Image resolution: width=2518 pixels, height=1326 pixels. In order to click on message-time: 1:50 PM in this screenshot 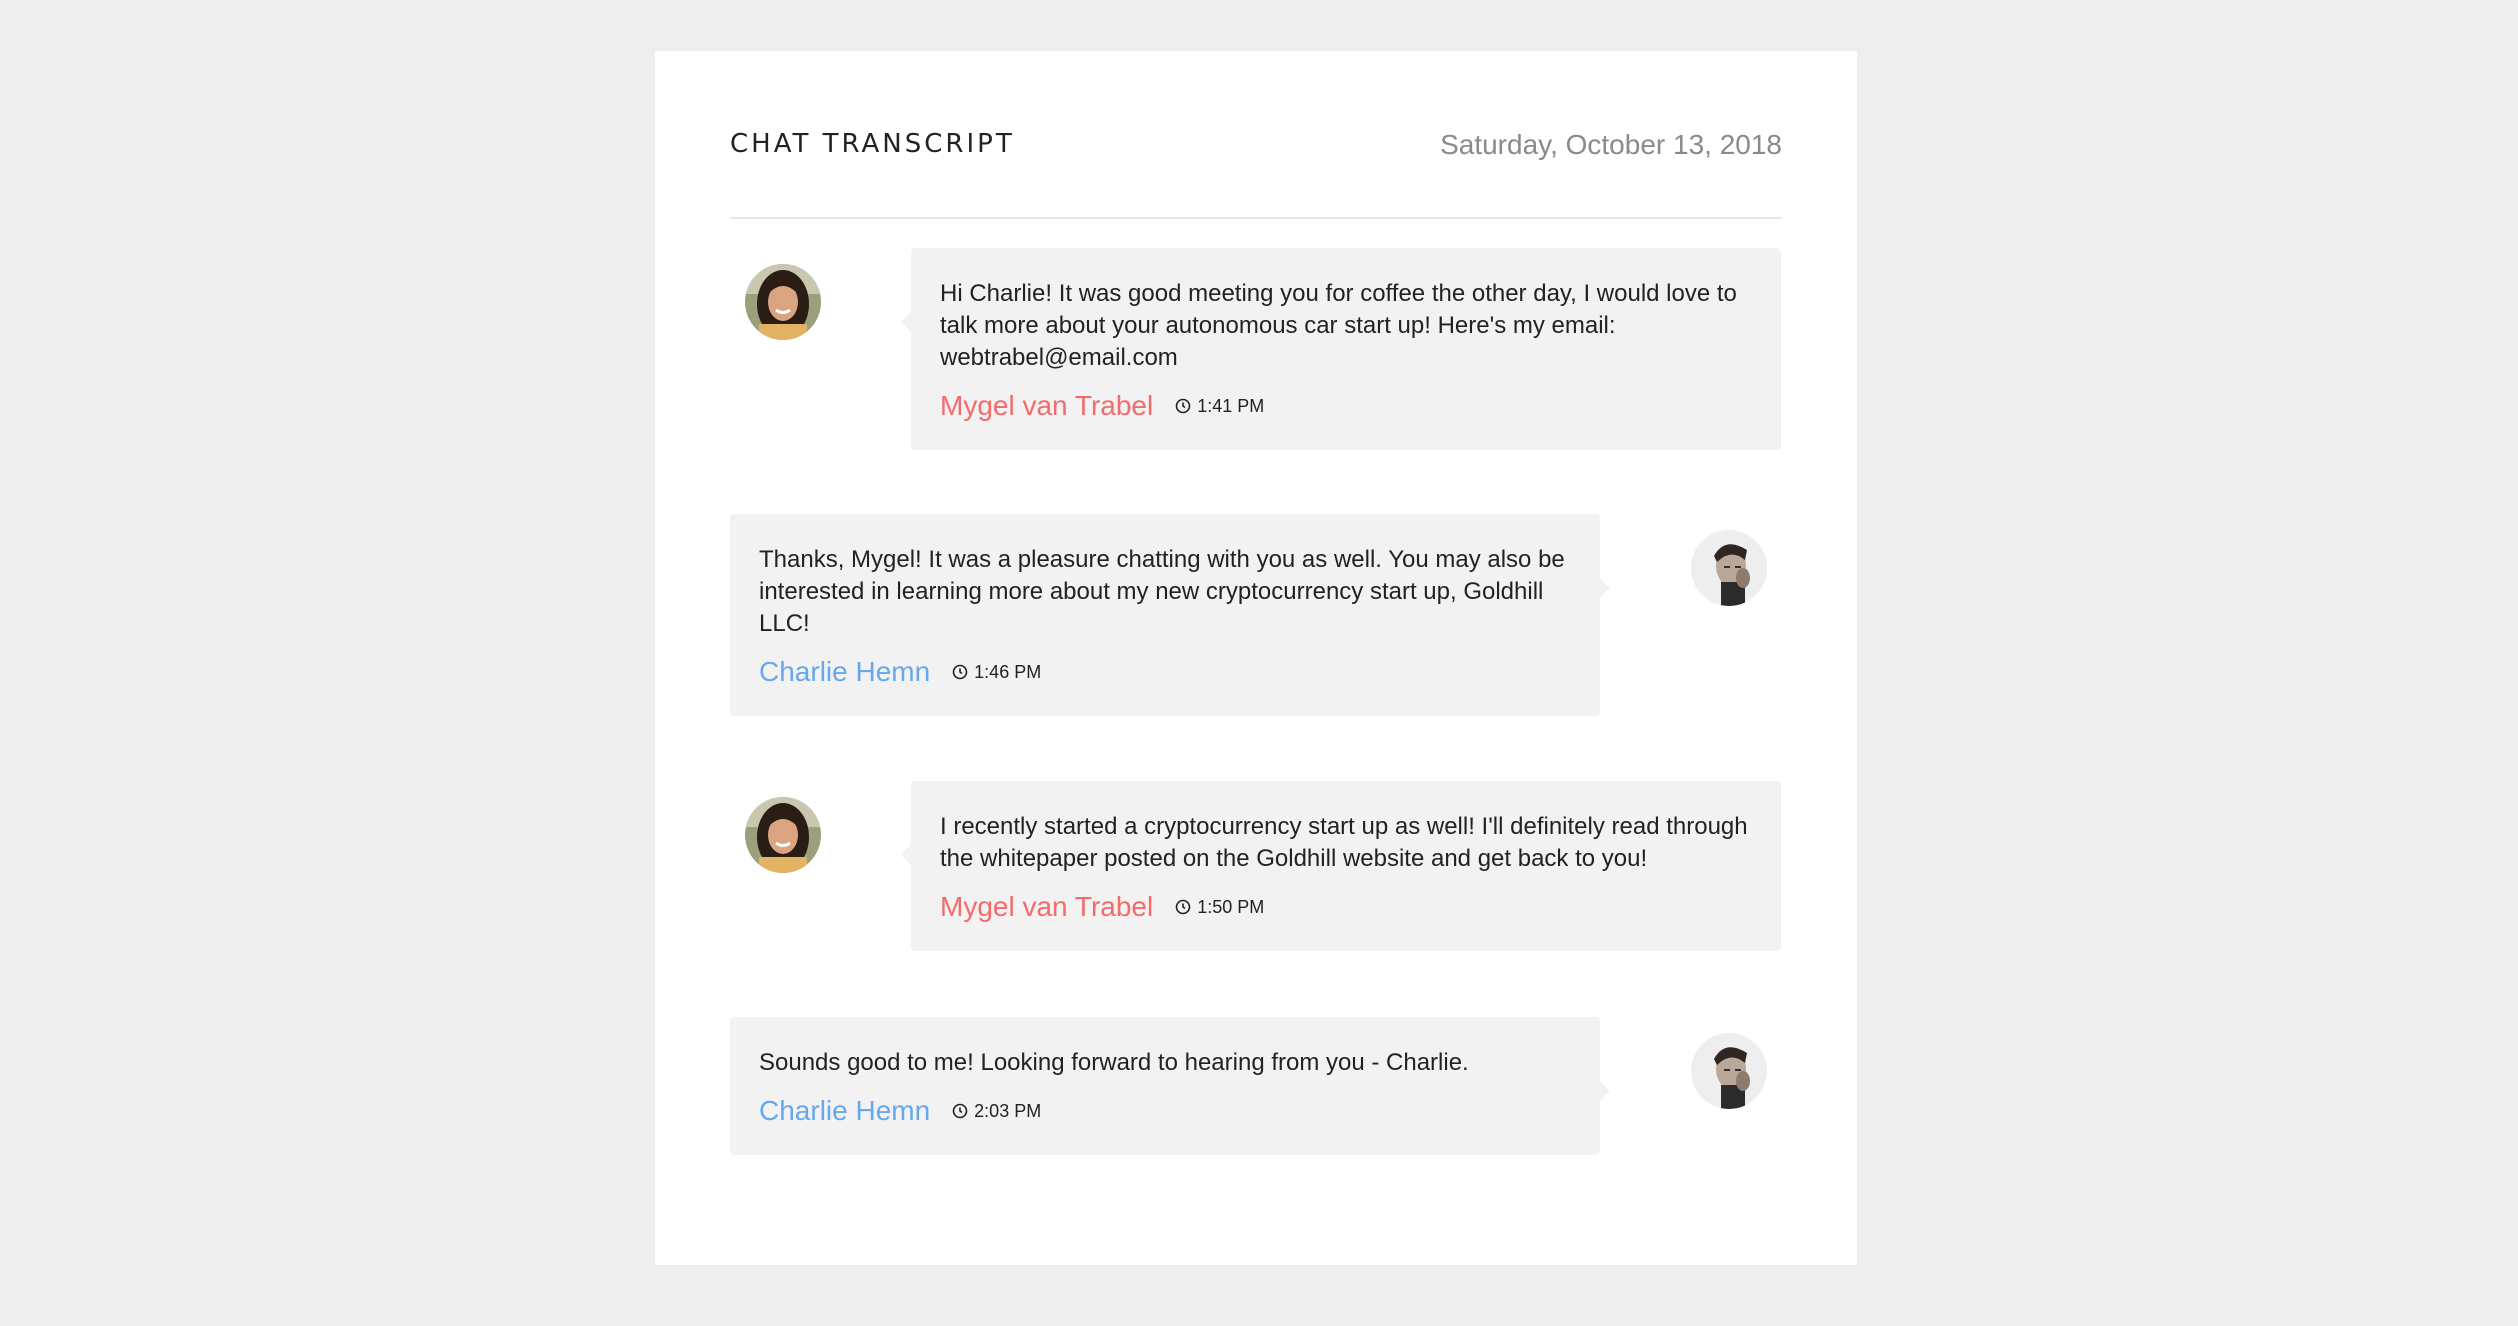, I will do `click(1219, 907)`.